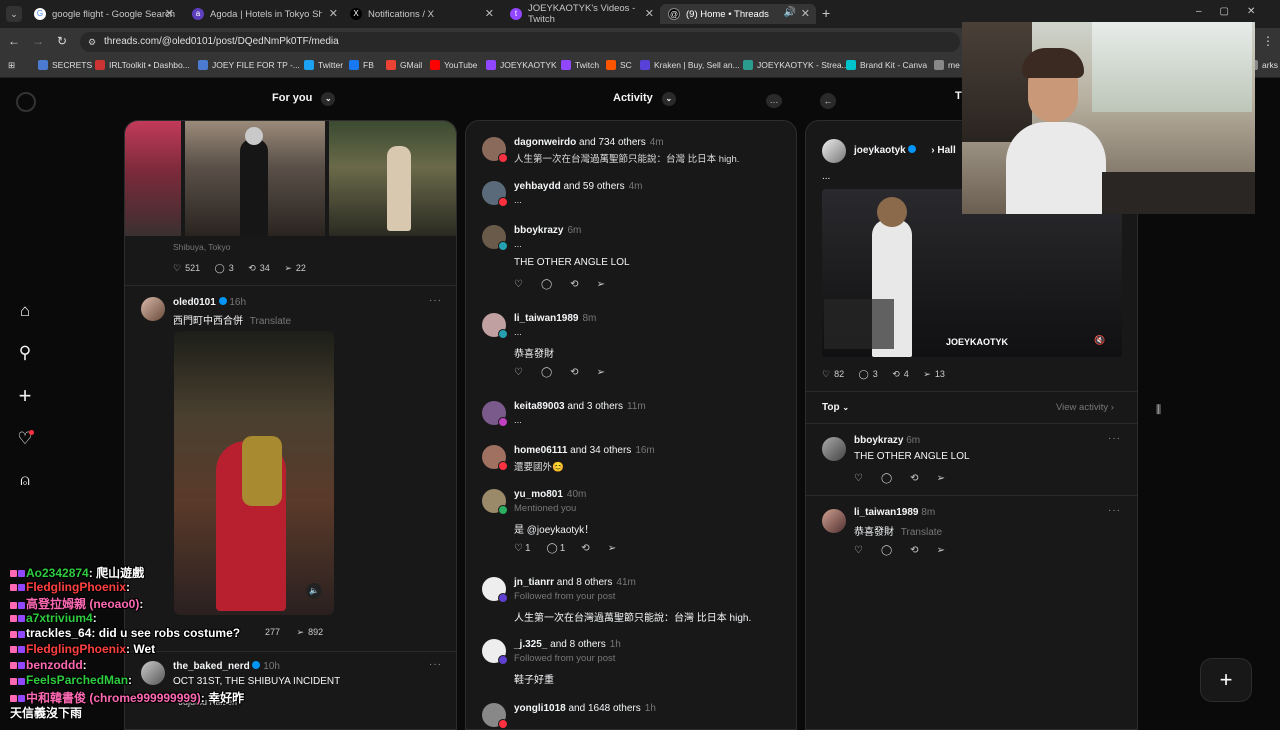 The width and height of the screenshot is (1280, 730). Describe the element at coordinates (894, 512) in the screenshot. I see `reply-username: li_taiwan1989 8m` at that location.